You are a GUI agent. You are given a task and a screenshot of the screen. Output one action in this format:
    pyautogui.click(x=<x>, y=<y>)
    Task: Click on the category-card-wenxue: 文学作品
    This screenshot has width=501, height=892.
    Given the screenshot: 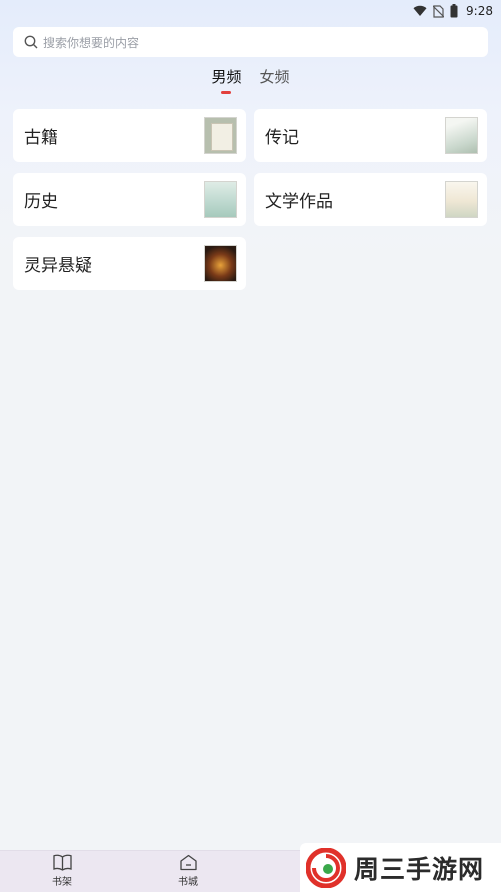 What is the action you would take?
    pyautogui.click(x=370, y=199)
    